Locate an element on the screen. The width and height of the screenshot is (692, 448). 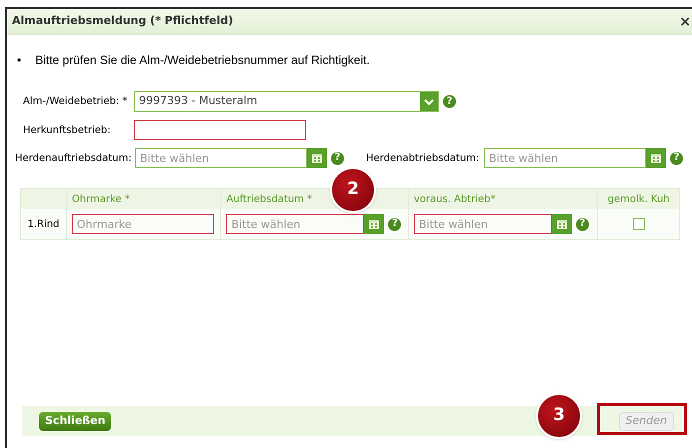
field-label: Herdenabtriebsdatum: is located at coordinates (423, 159).